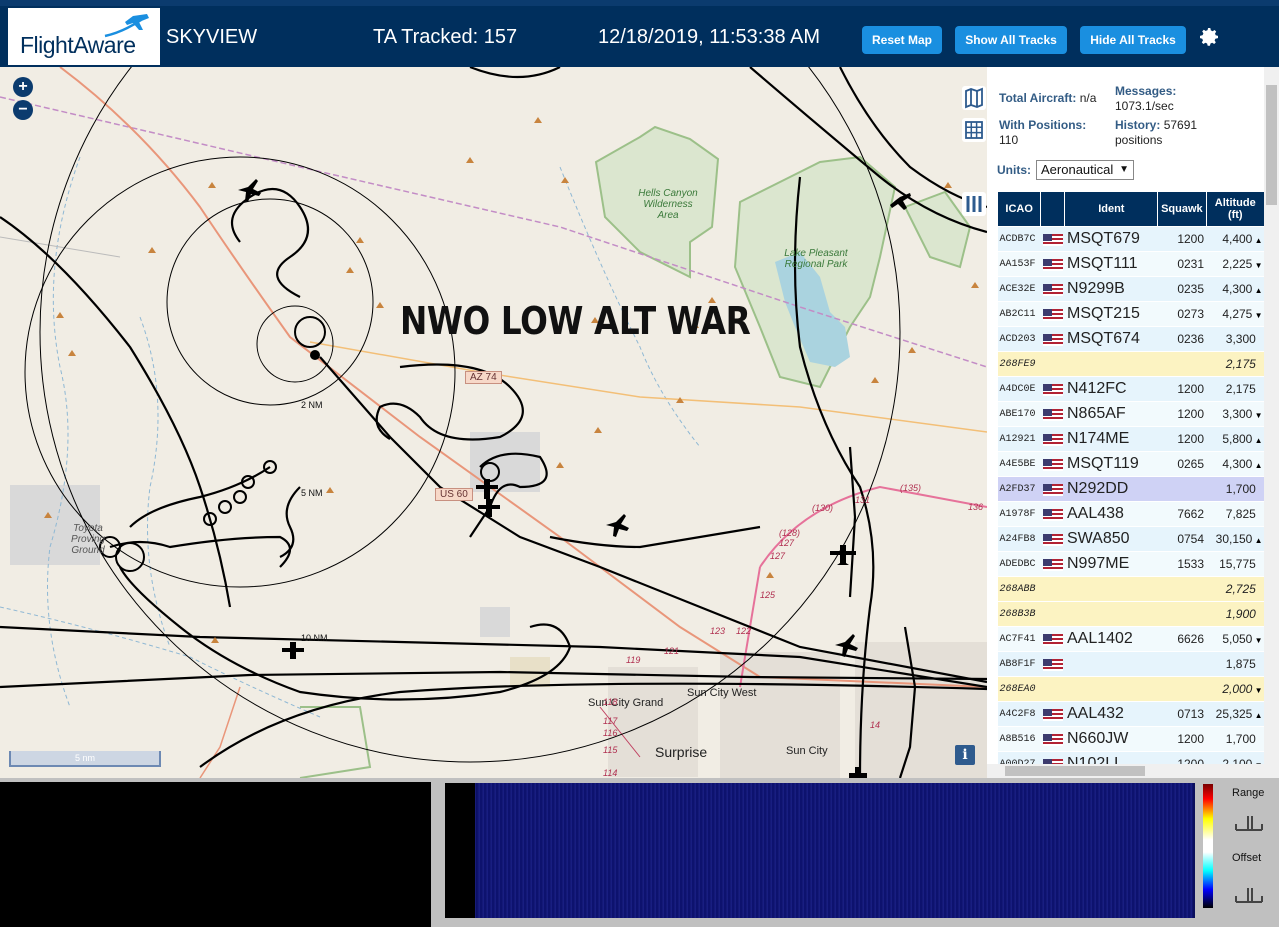 This screenshot has width=1279, height=927. I want to click on altitude-value: 2,225, so click(1237, 264).